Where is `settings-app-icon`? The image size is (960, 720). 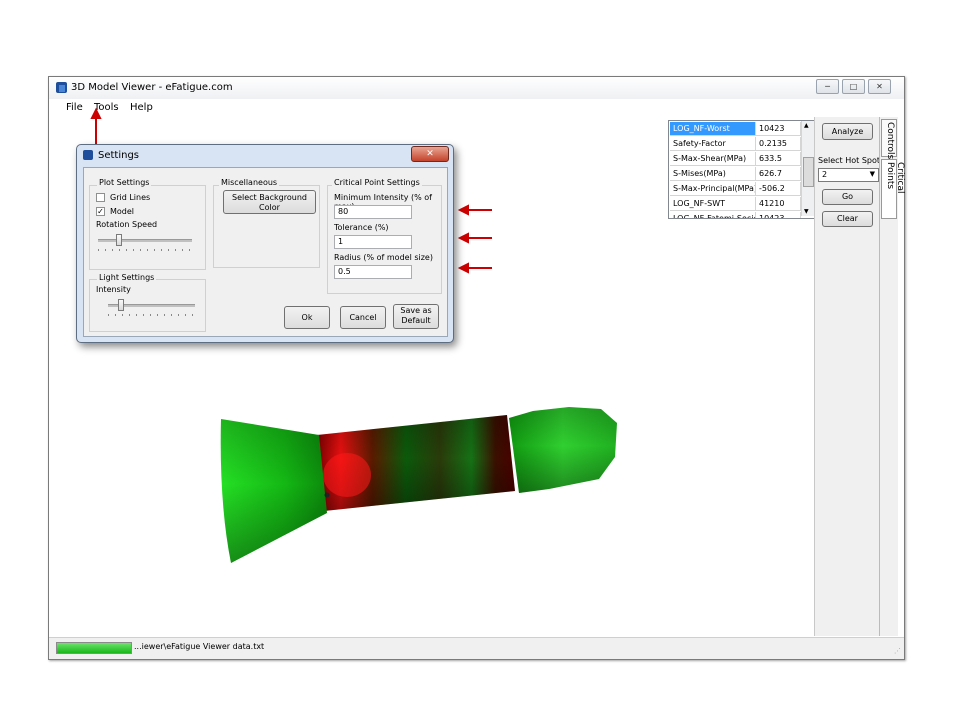 settings-app-icon is located at coordinates (88, 155).